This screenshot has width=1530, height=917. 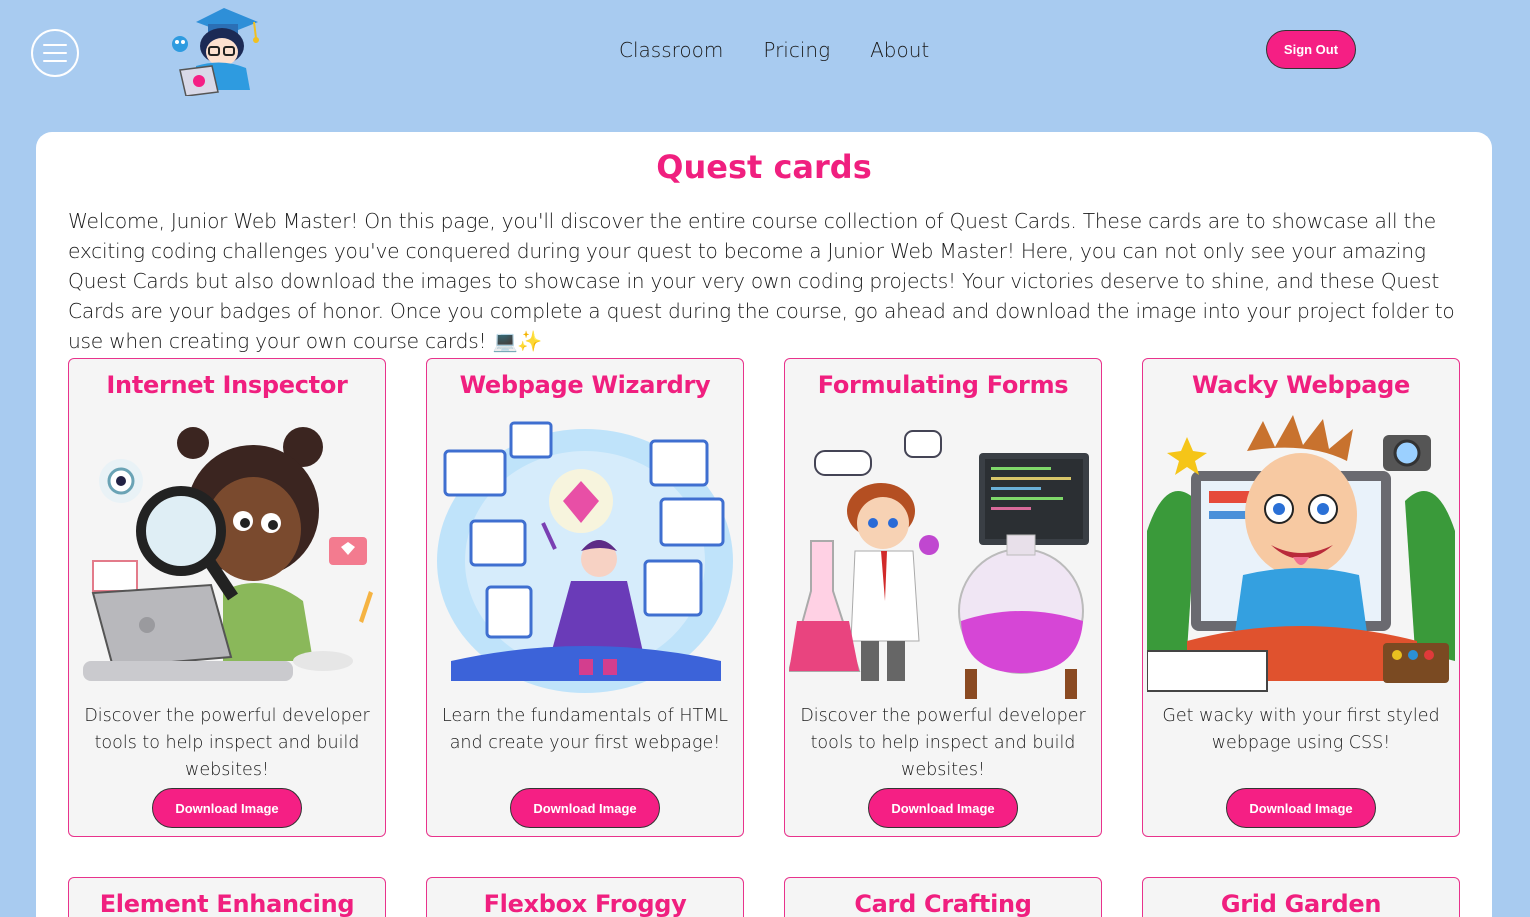 What do you see at coordinates (585, 903) in the screenshot?
I see `card-title: Flexbox Froggy` at bounding box center [585, 903].